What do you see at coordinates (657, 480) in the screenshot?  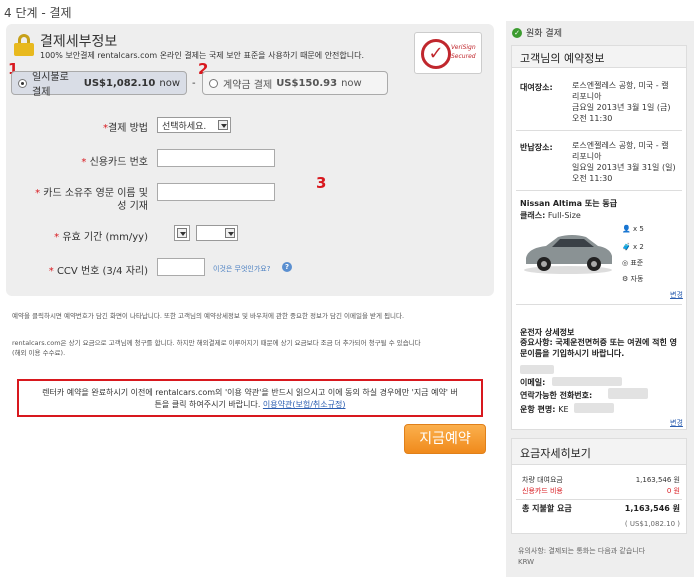 I see `rental-fee-value: 1,163,546 원` at bounding box center [657, 480].